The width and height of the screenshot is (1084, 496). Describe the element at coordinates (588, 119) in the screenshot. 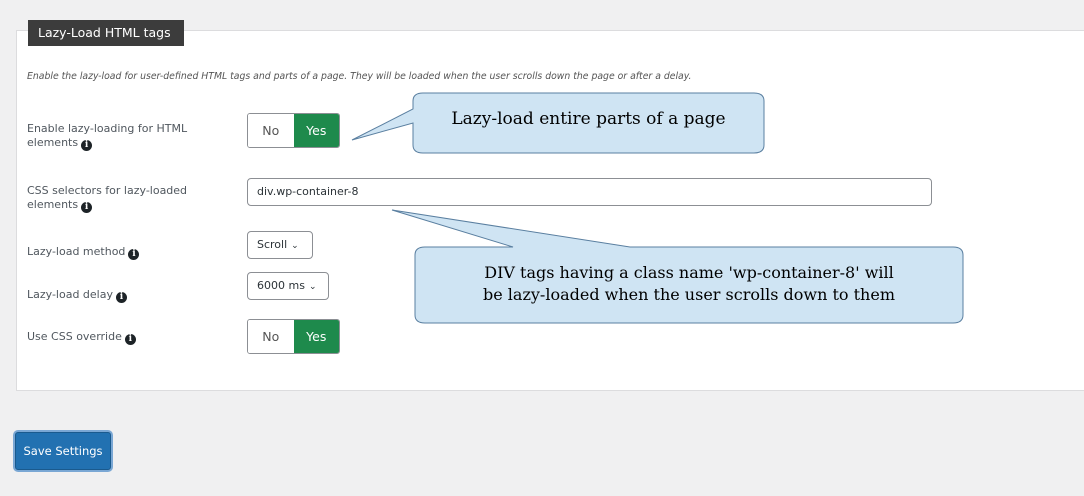

I see `callout-1-text: Lazy-load entire parts of a page` at that location.